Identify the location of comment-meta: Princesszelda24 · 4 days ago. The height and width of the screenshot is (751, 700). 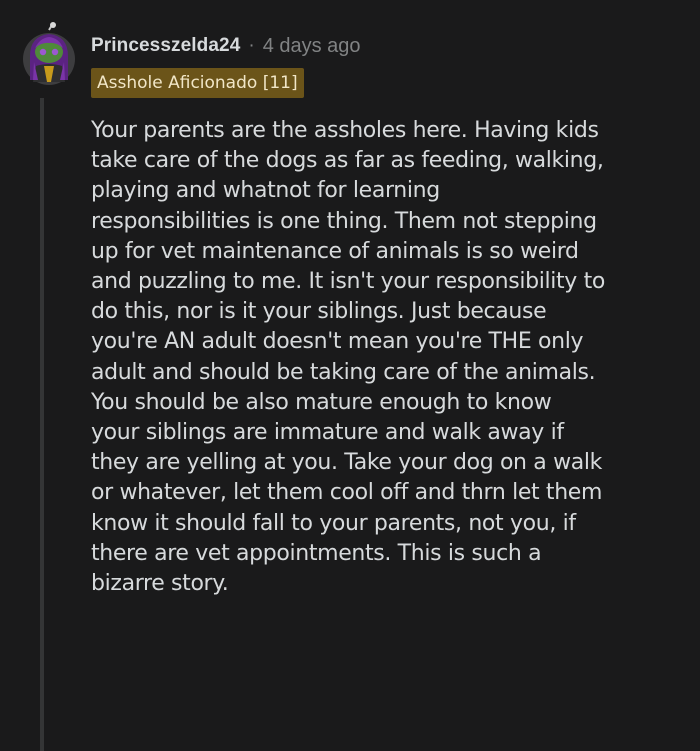
(226, 46).